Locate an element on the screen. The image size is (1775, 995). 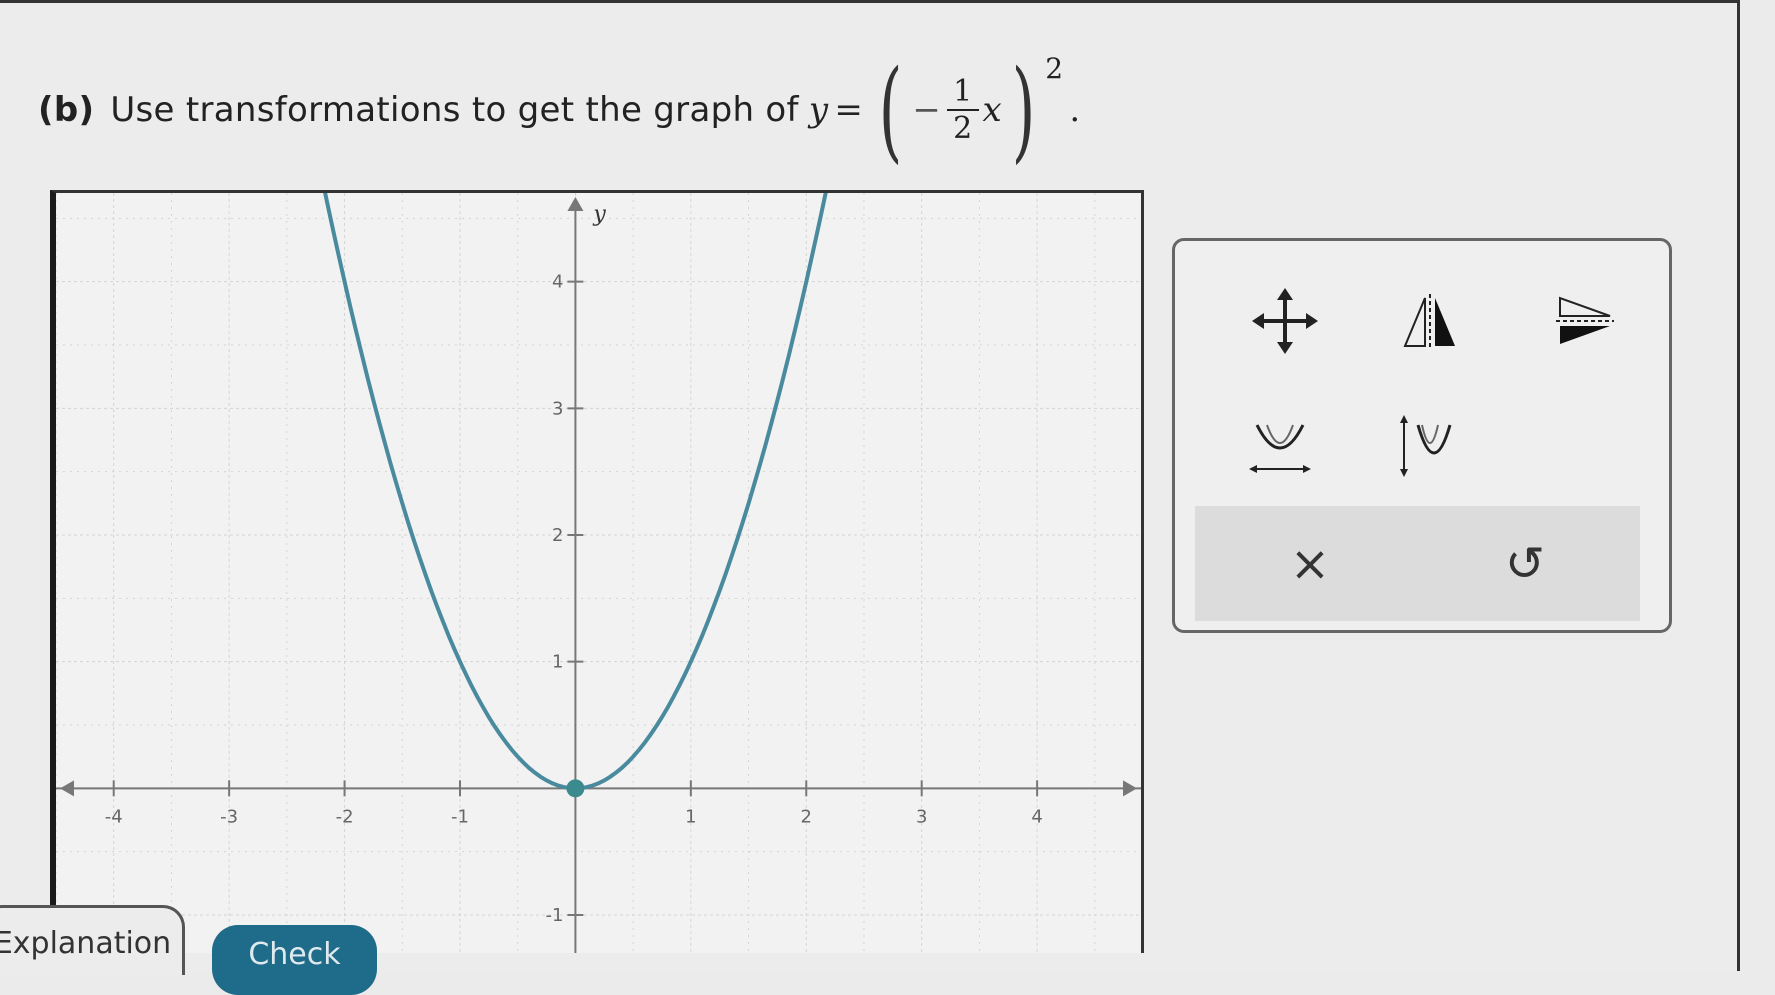
formula-negative: − is located at coordinates (927, 110).